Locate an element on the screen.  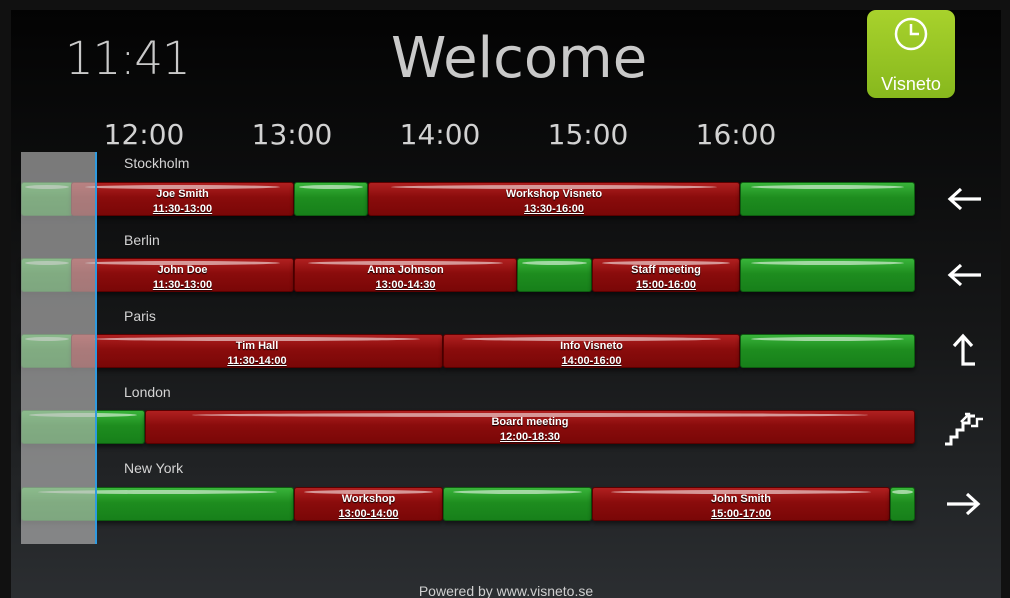
room-label-berlin: Berlin is located at coordinates (142, 240).